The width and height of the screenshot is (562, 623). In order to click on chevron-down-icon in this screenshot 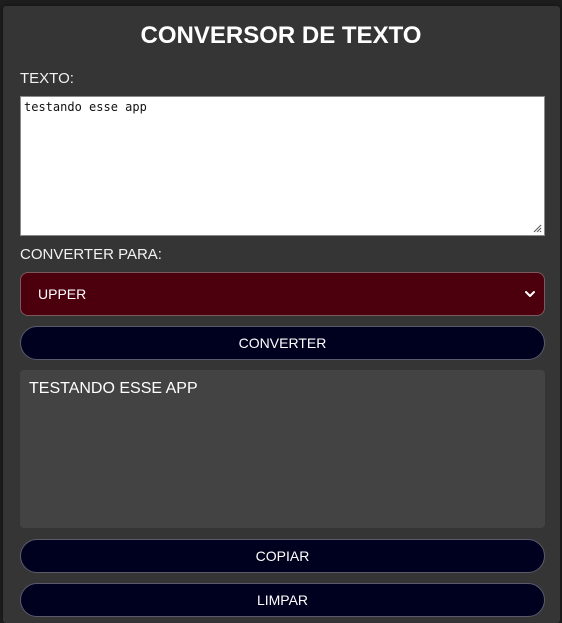, I will do `click(530, 294)`.